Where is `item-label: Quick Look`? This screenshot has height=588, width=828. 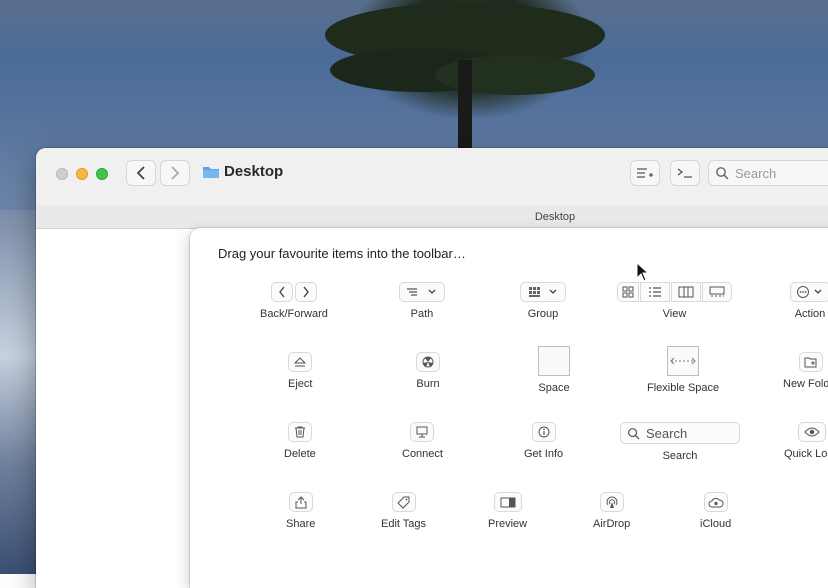 item-label: Quick Look is located at coordinates (806, 454).